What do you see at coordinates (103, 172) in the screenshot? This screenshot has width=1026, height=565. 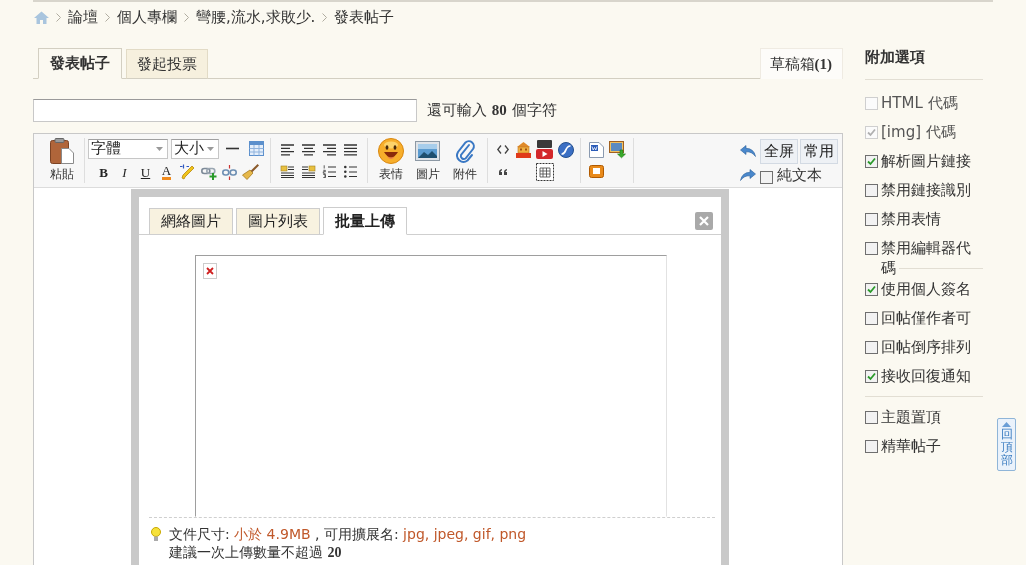 I see `bold-button: B` at bounding box center [103, 172].